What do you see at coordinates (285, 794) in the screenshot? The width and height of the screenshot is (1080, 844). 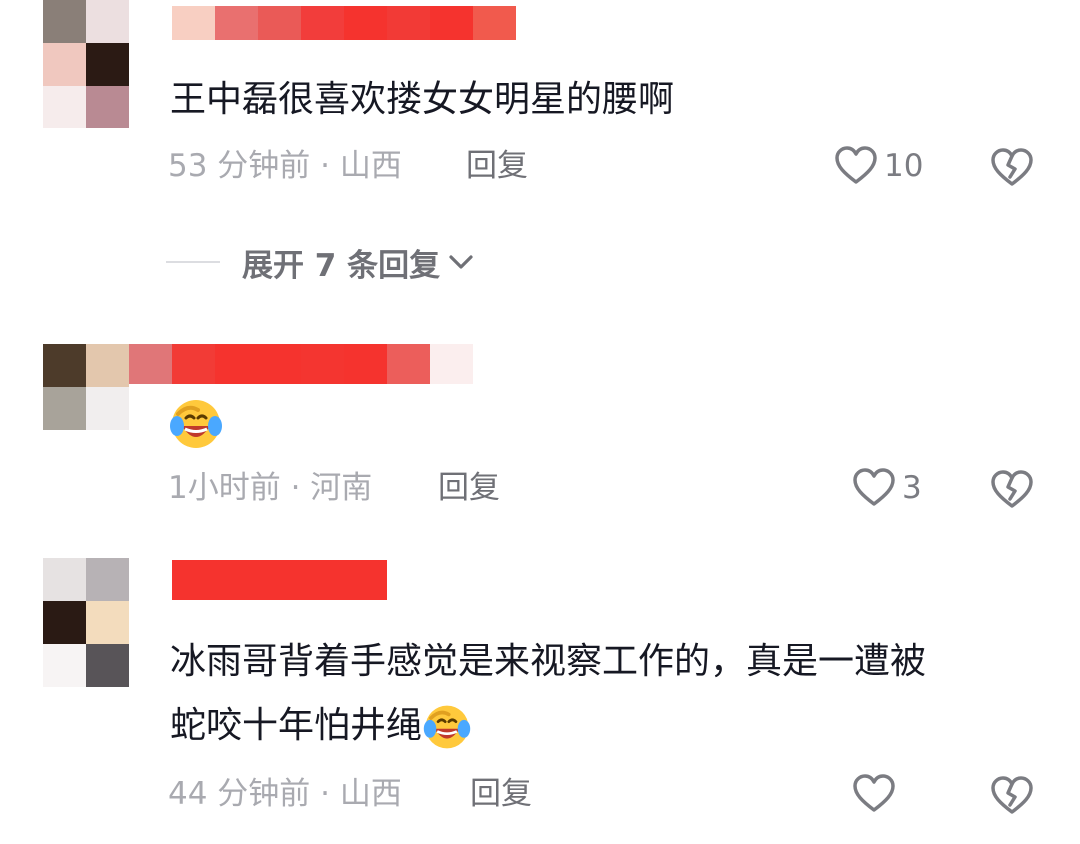 I see `comment-time-location: 44 分钟前 · 山西` at bounding box center [285, 794].